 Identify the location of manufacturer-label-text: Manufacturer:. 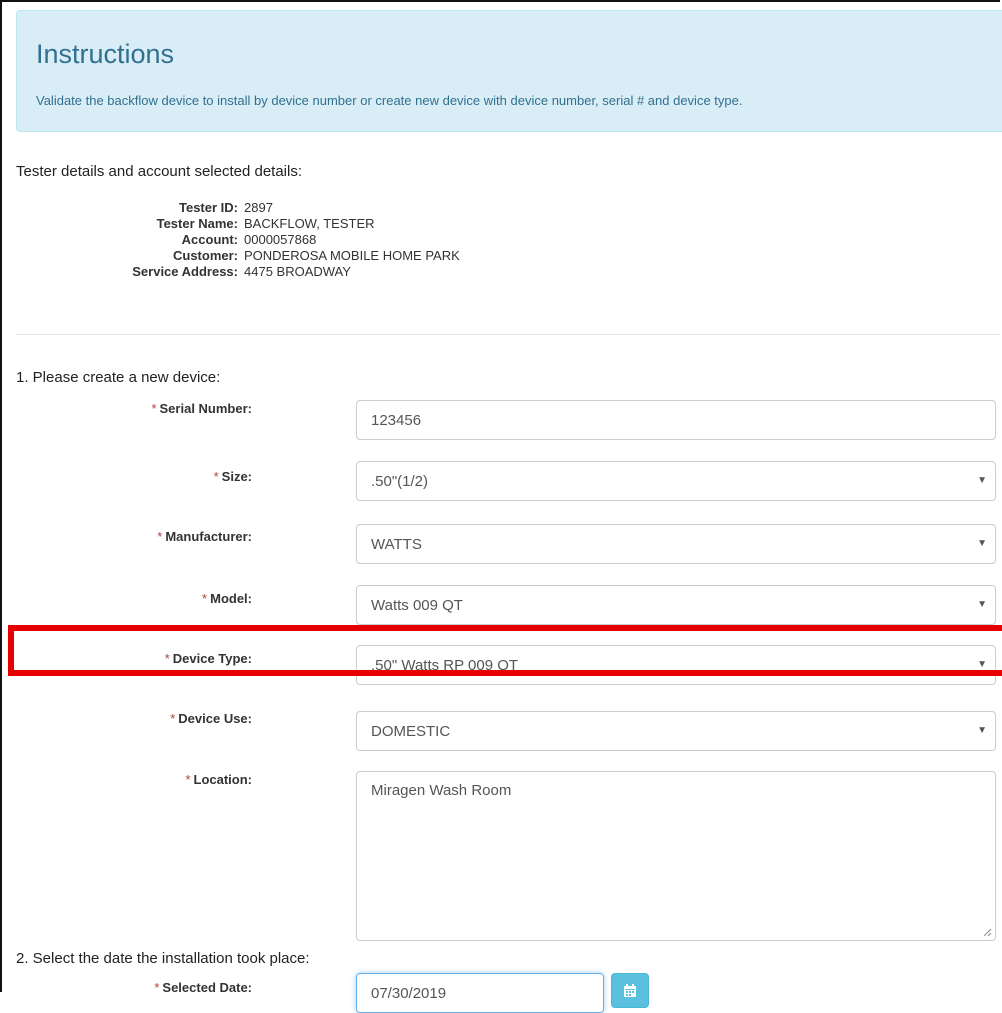
(208, 536).